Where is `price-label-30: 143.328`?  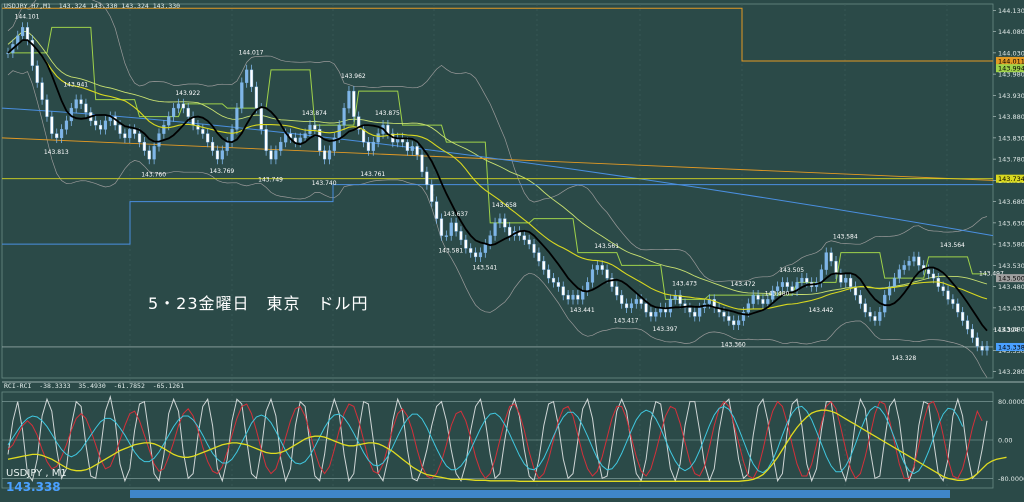 price-label-30: 143.328 is located at coordinates (903, 358).